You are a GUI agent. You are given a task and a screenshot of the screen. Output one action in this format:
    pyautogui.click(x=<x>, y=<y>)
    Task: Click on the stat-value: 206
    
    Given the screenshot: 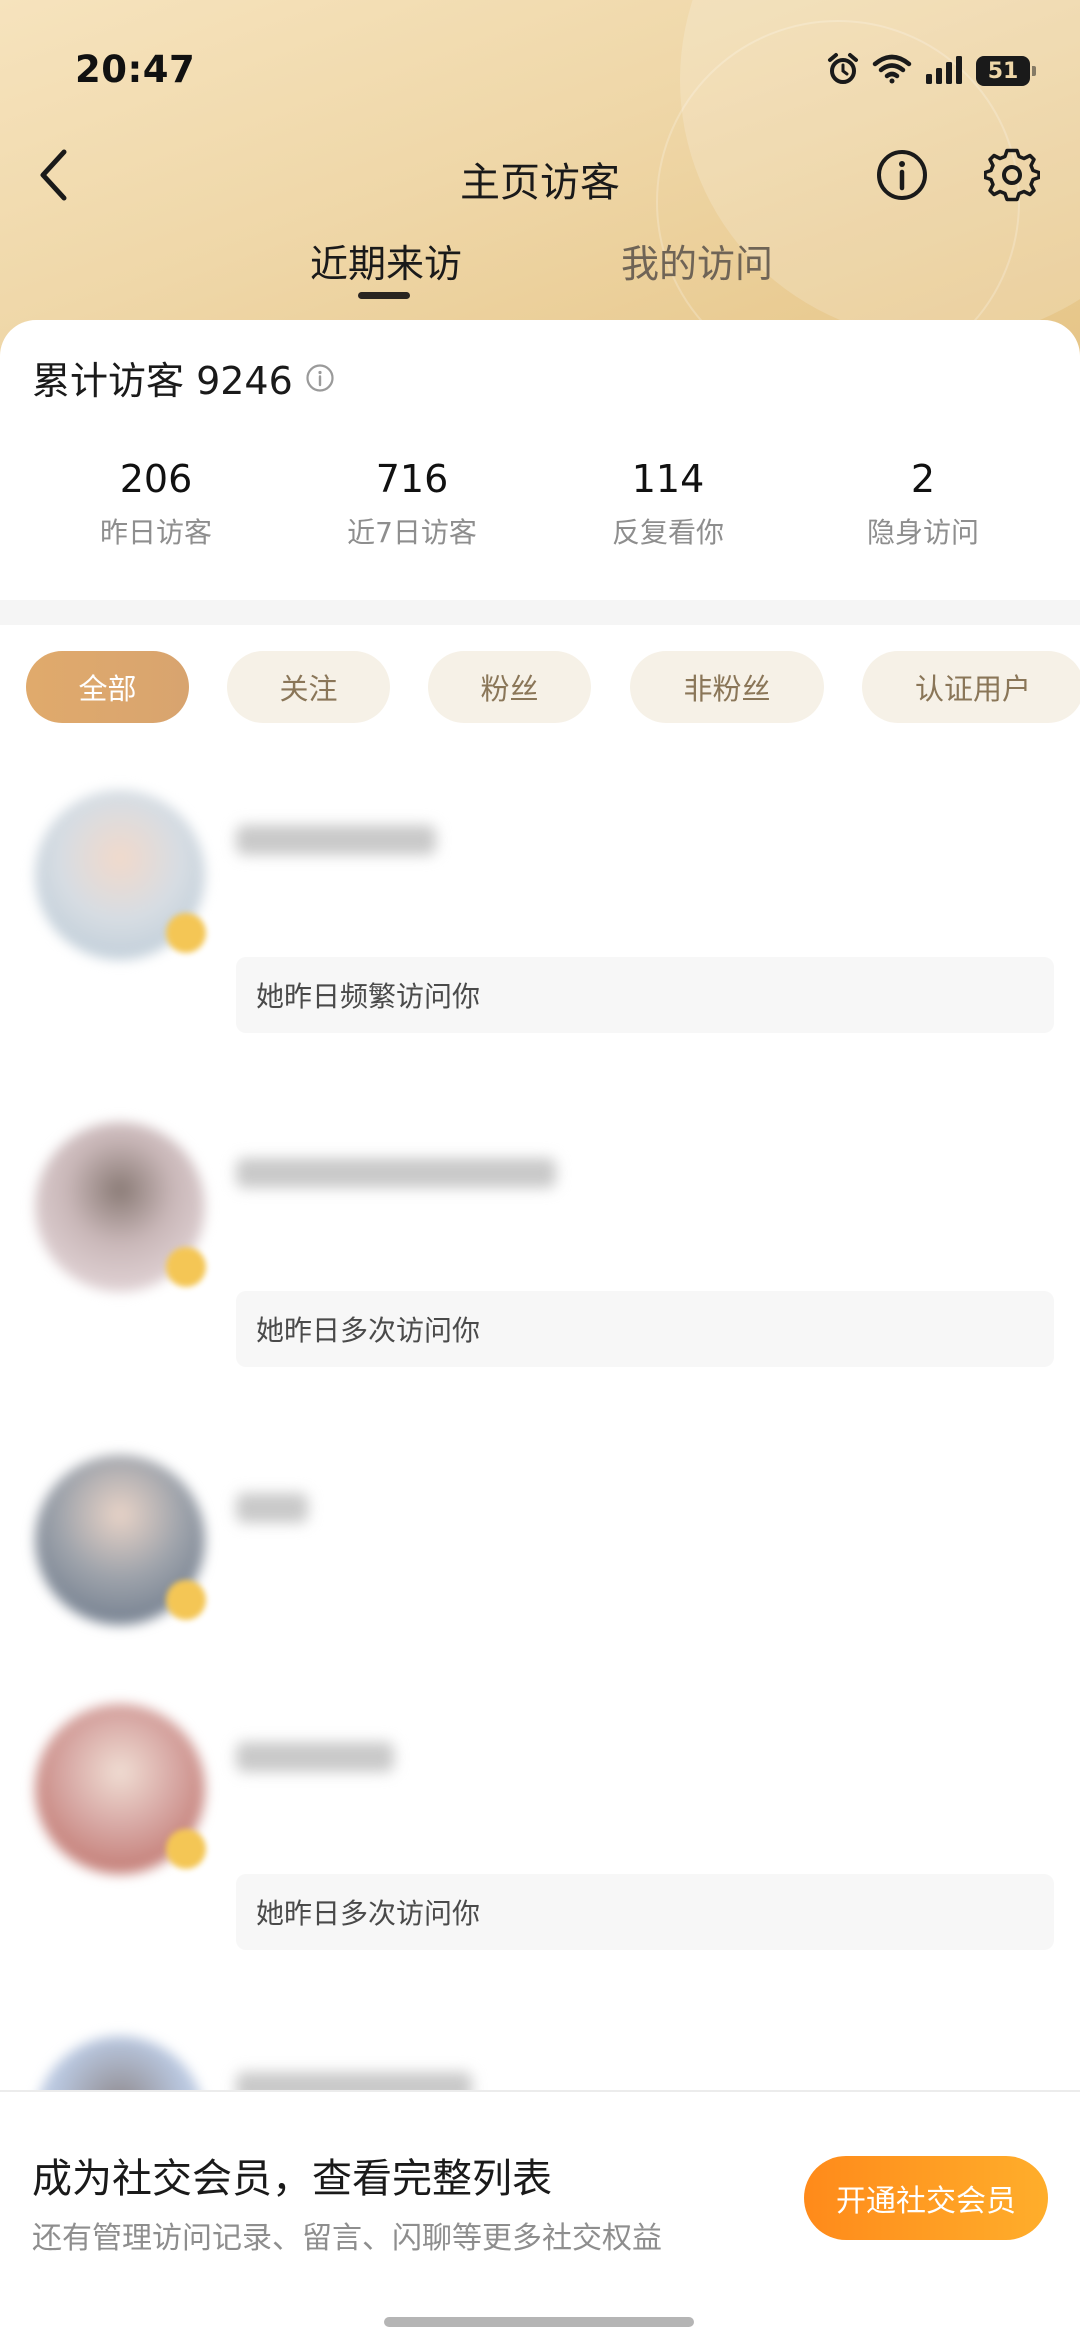 What is the action you would take?
    pyautogui.click(x=156, y=479)
    